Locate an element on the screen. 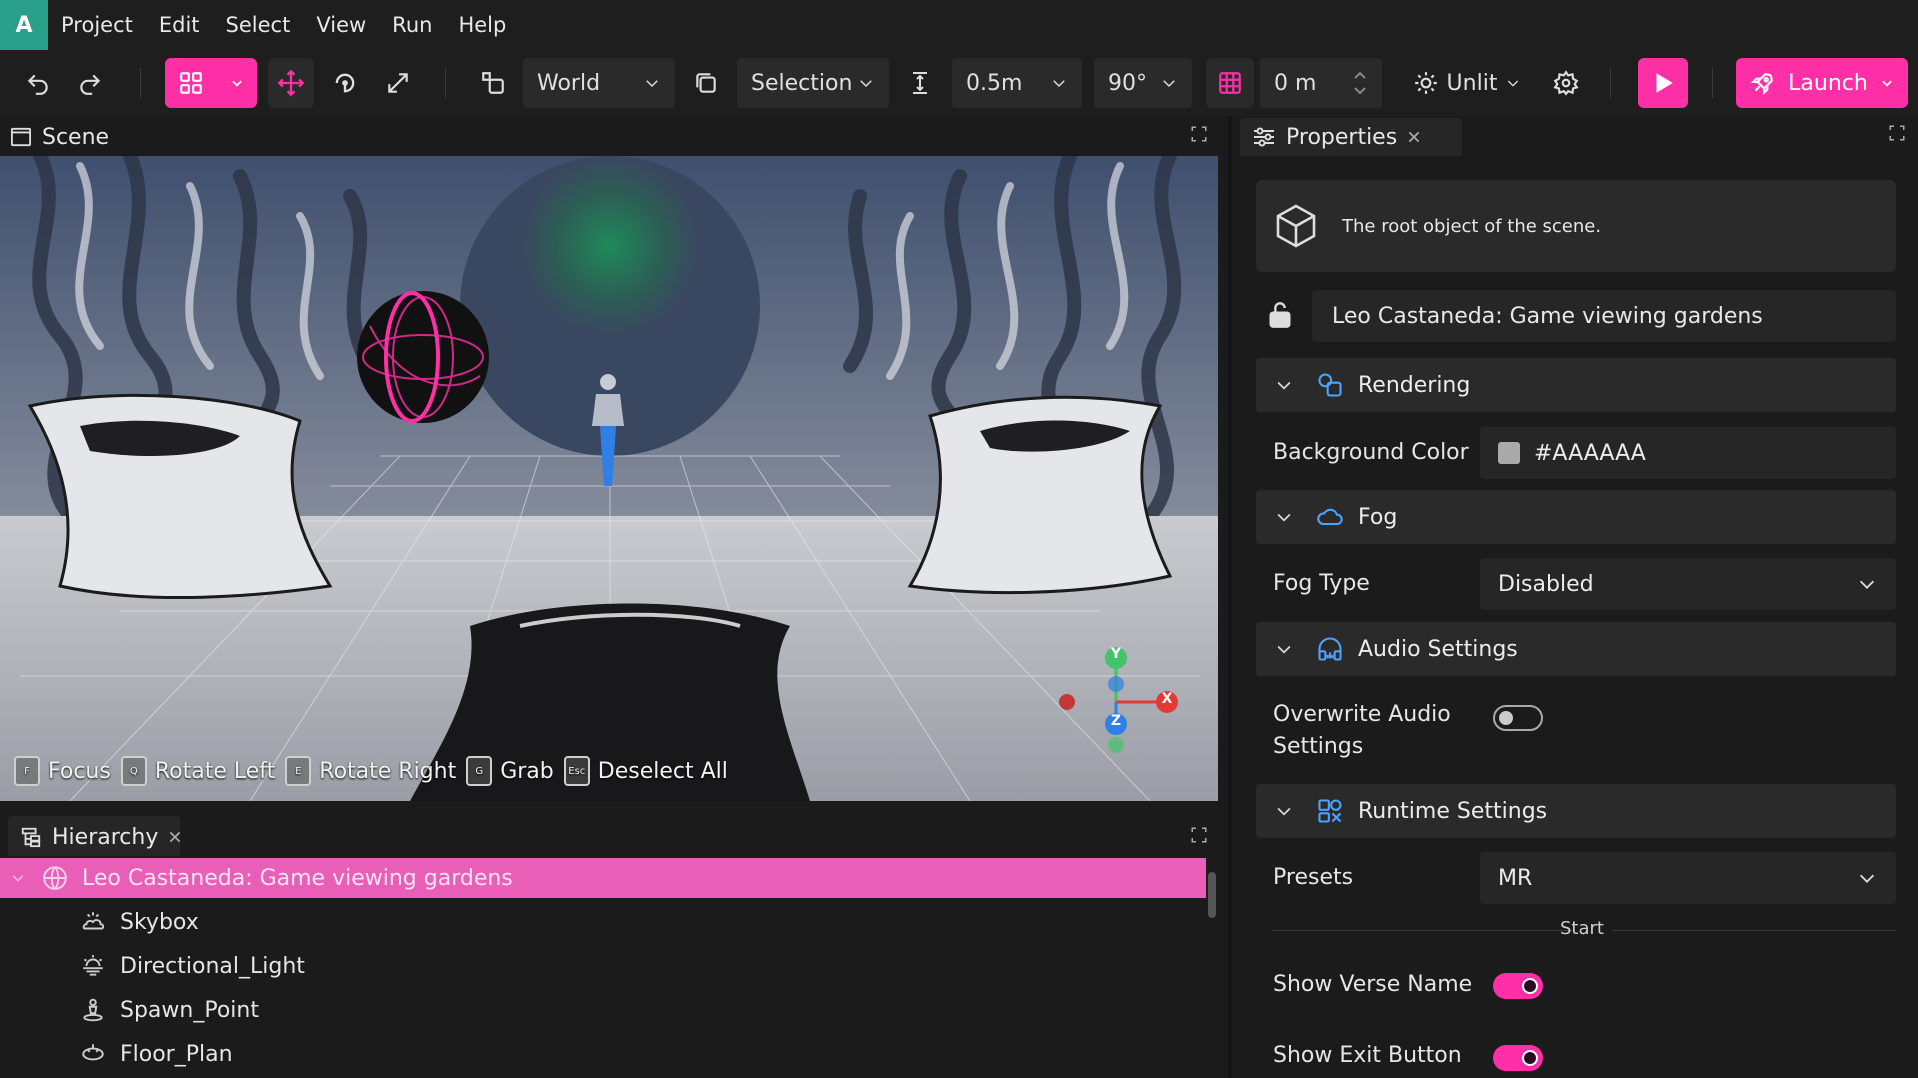  play-button is located at coordinates (1663, 83).